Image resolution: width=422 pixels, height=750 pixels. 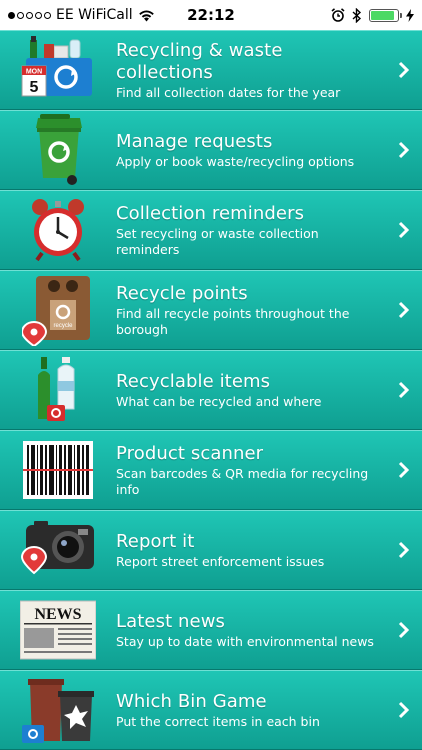 What do you see at coordinates (410, 15) in the screenshot?
I see `charging-icon` at bounding box center [410, 15].